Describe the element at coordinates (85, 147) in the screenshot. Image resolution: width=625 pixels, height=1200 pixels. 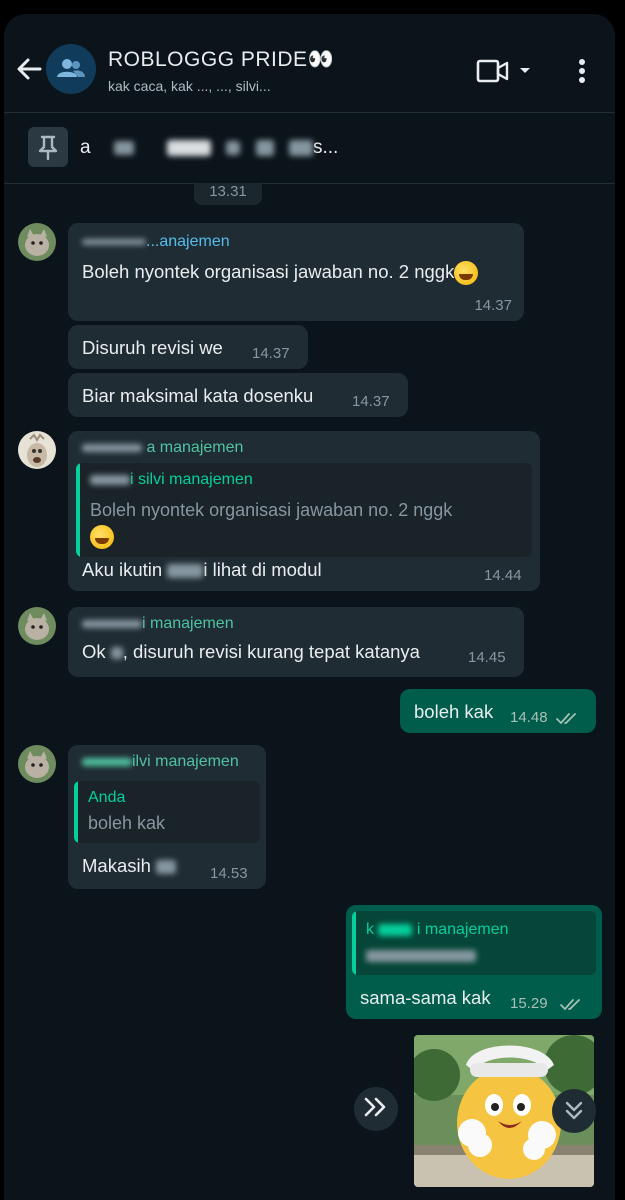
I see `pinned-text-start: a` at that location.